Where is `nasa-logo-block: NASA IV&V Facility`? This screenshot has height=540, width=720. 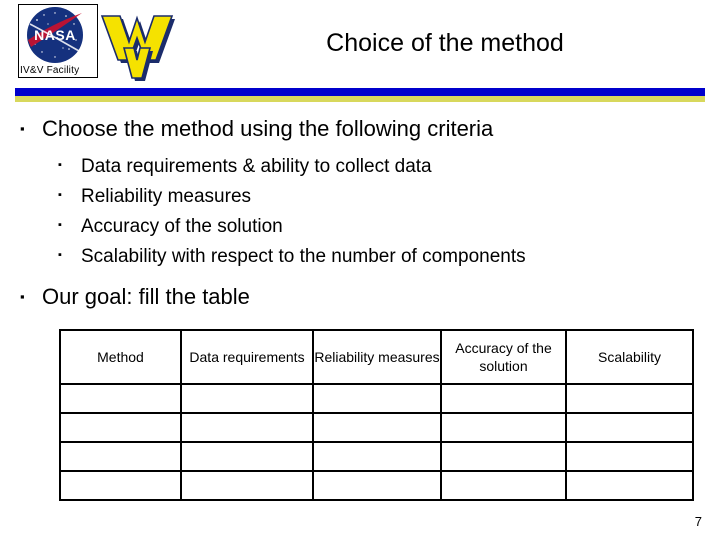 nasa-logo-block: NASA IV&V Facility is located at coordinates (58, 40).